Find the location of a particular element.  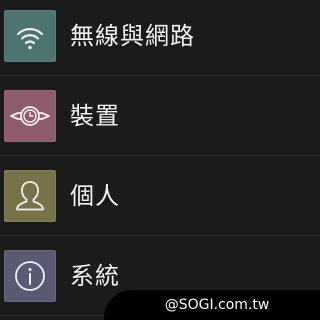

device-watch-icon is located at coordinates (30, 116).